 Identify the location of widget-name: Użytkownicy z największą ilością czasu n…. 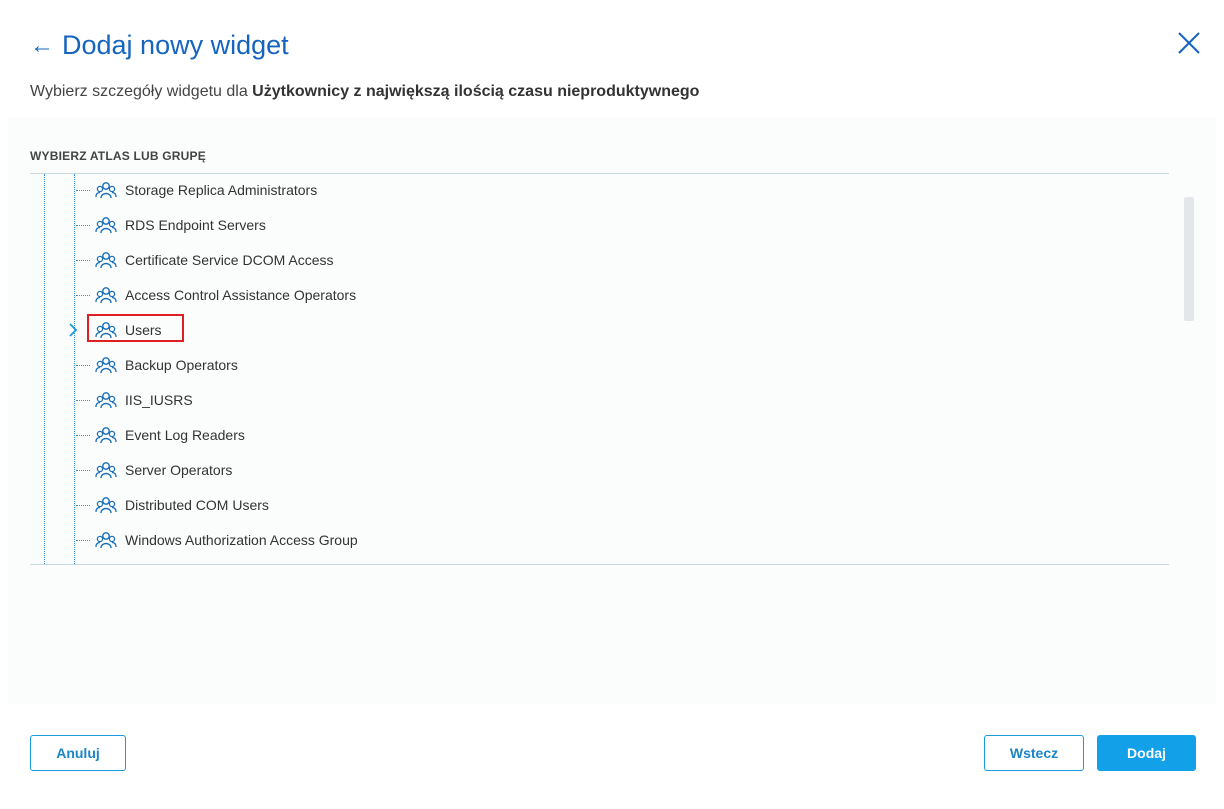
(476, 91).